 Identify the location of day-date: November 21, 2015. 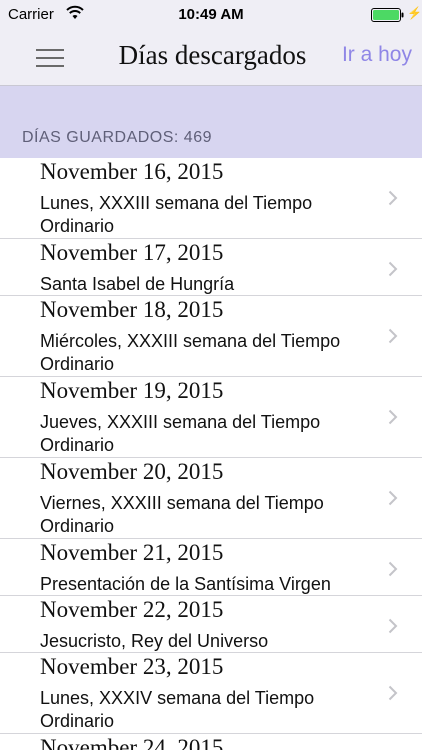
(132, 552).